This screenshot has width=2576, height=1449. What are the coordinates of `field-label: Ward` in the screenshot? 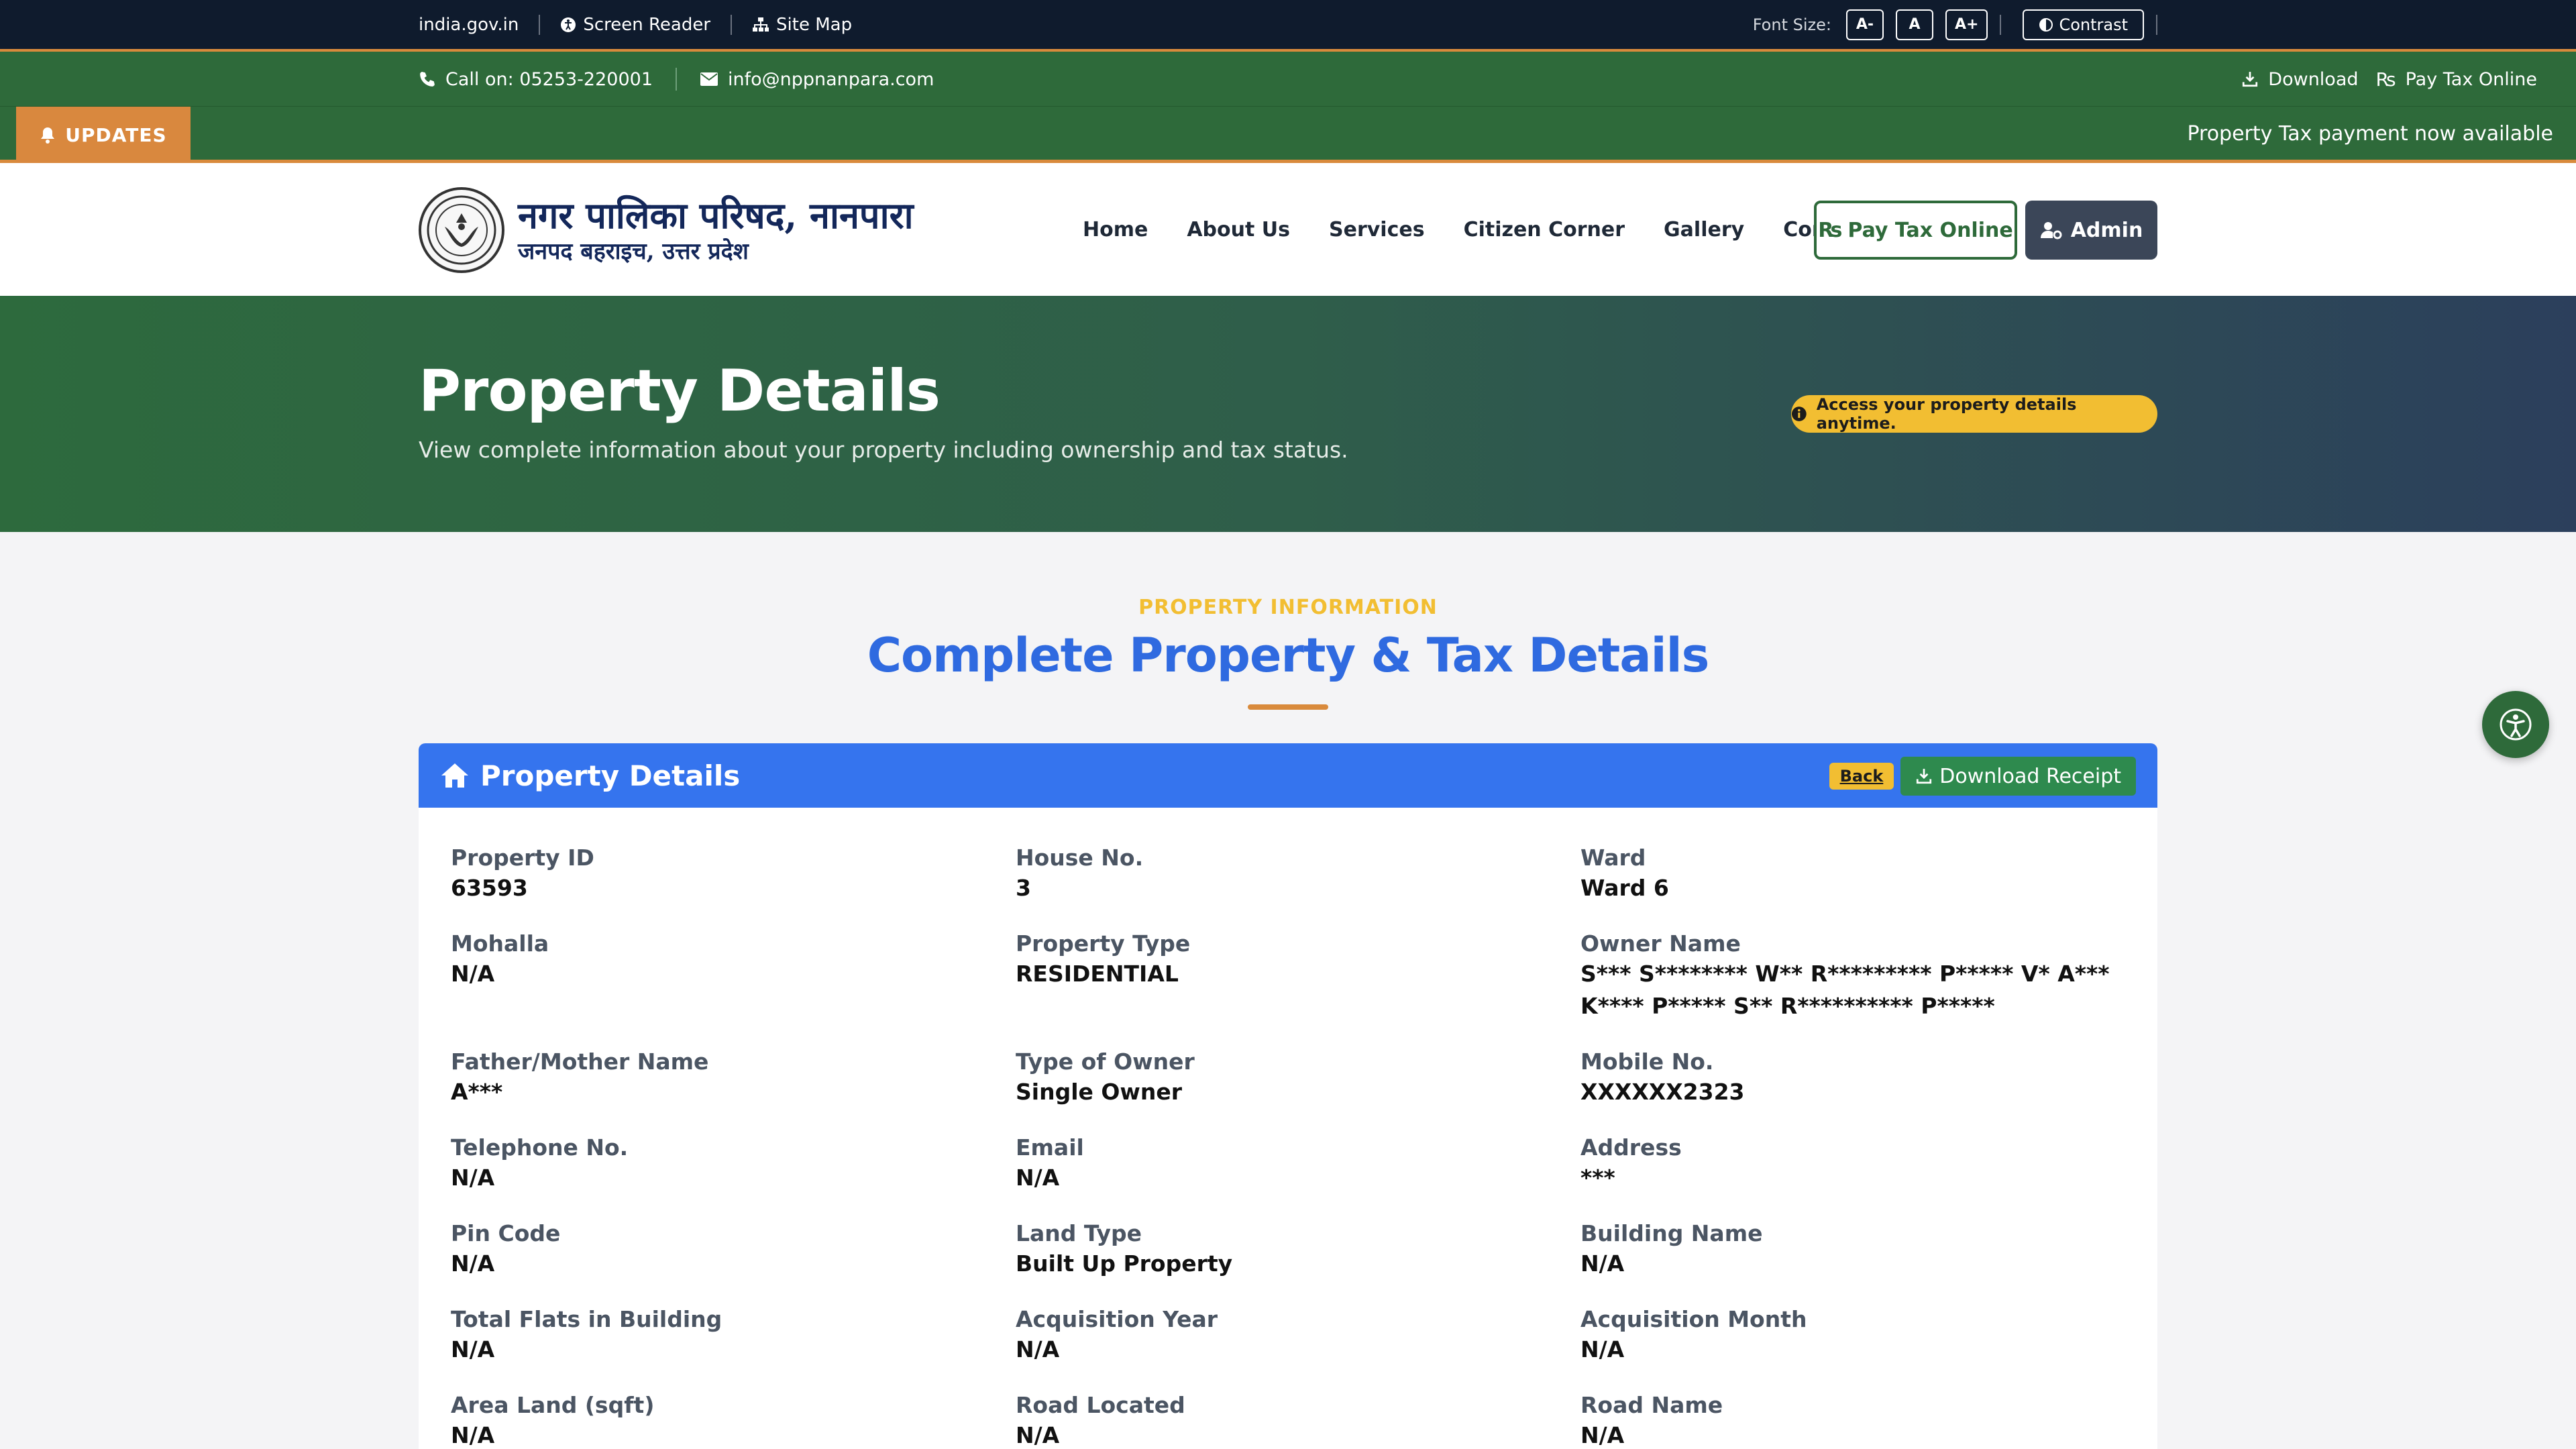 It's located at (1613, 858).